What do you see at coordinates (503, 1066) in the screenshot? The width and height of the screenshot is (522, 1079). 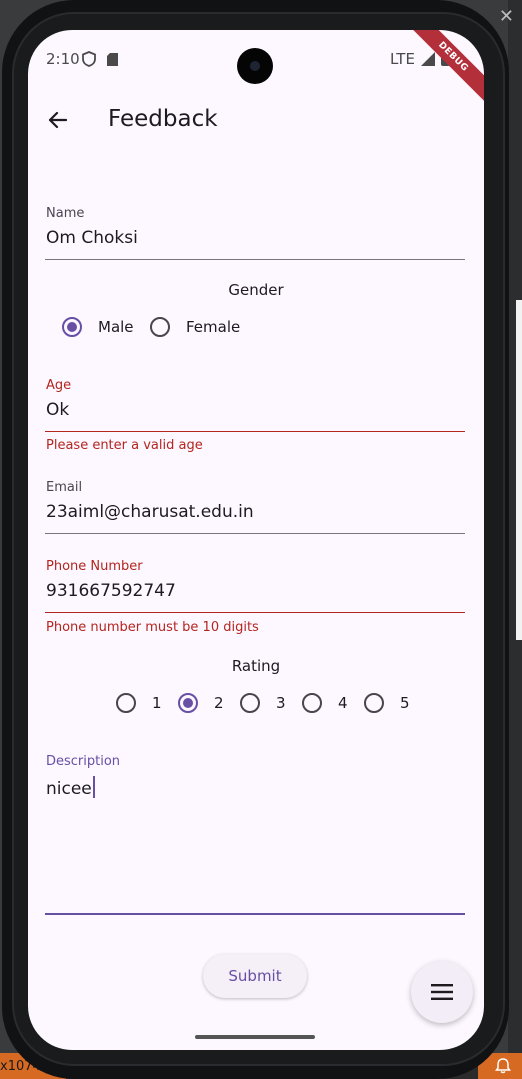 I see `bell-icon` at bounding box center [503, 1066].